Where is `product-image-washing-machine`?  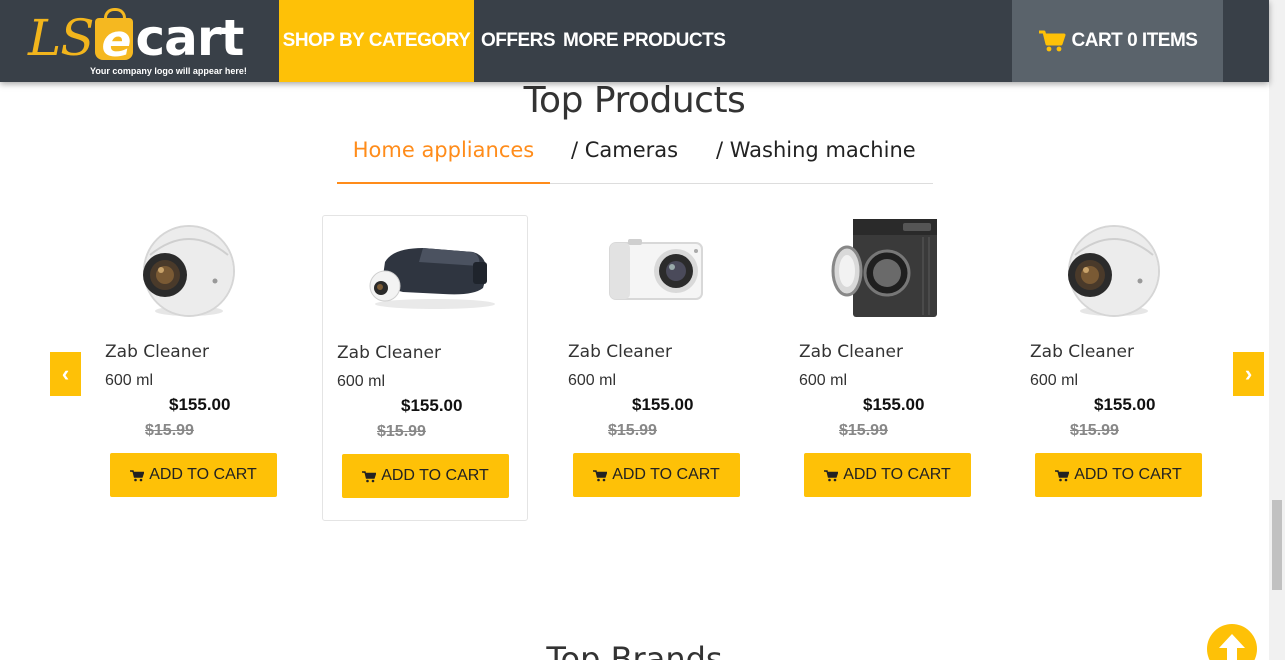 product-image-washing-machine is located at coordinates (902, 270).